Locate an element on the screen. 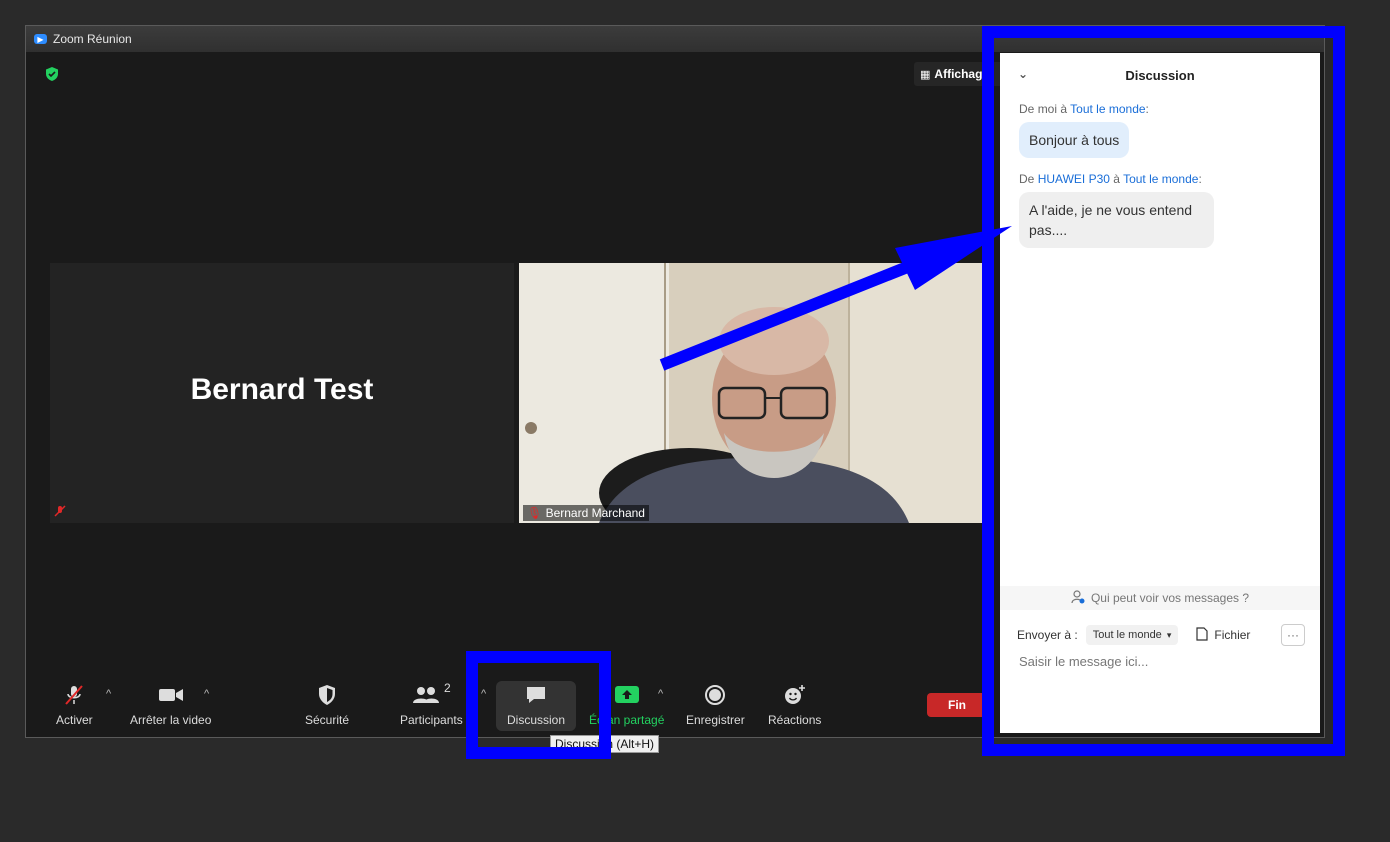  video-camera-icon is located at coordinates (171, 695).